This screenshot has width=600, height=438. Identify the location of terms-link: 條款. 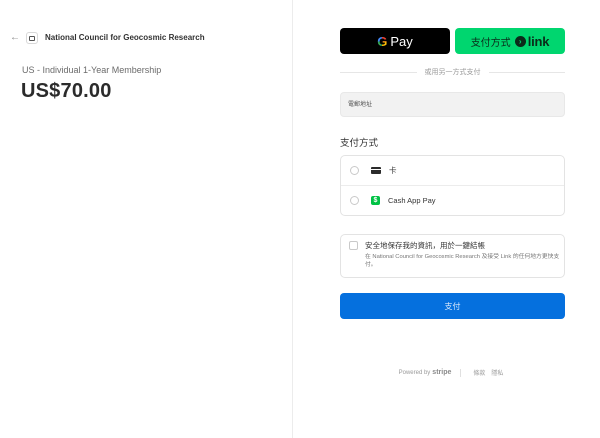
(479, 372).